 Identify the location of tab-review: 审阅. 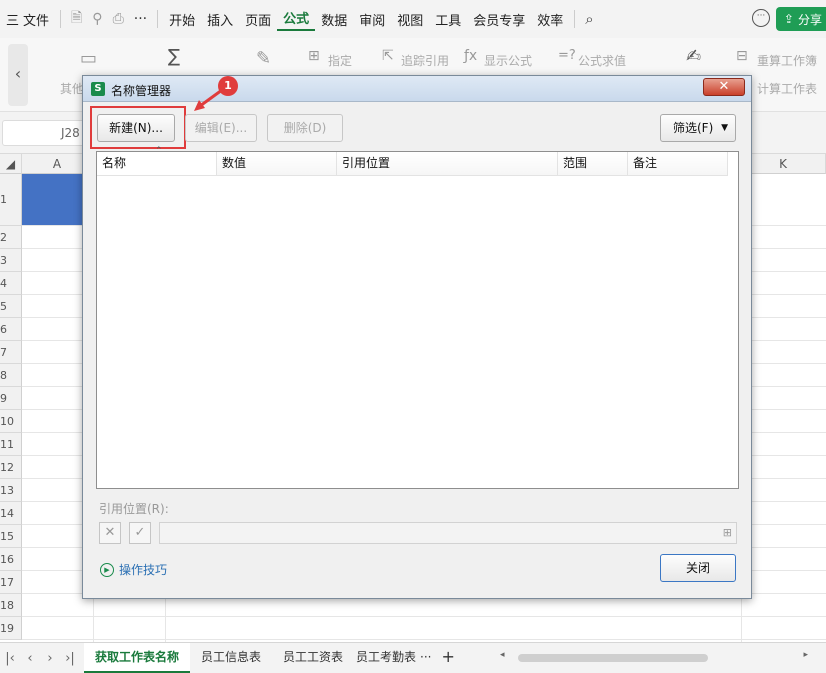
(372, 19).